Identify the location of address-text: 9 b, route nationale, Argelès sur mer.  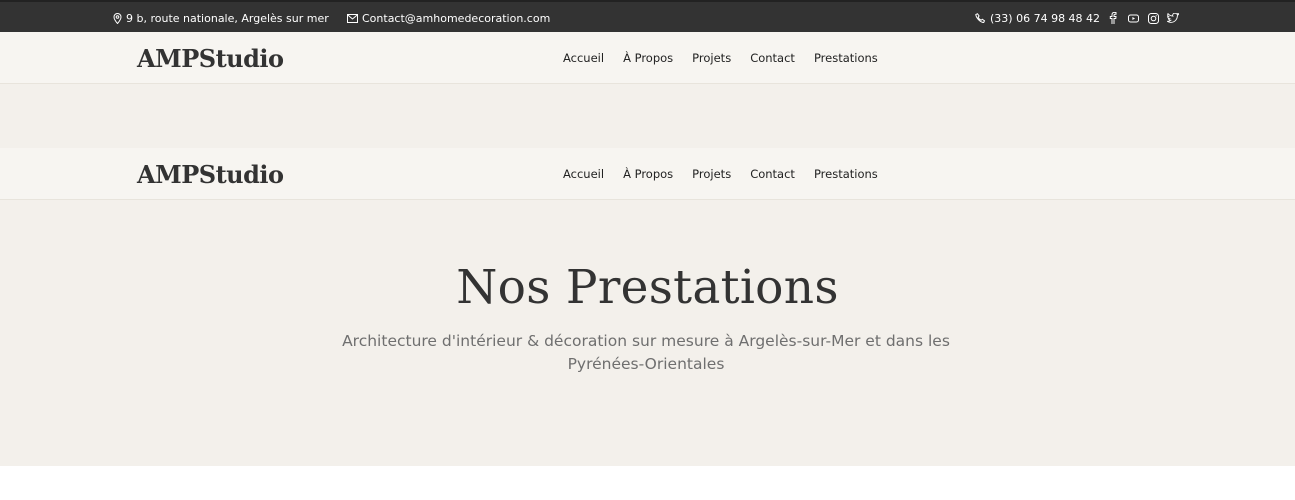
(227, 18).